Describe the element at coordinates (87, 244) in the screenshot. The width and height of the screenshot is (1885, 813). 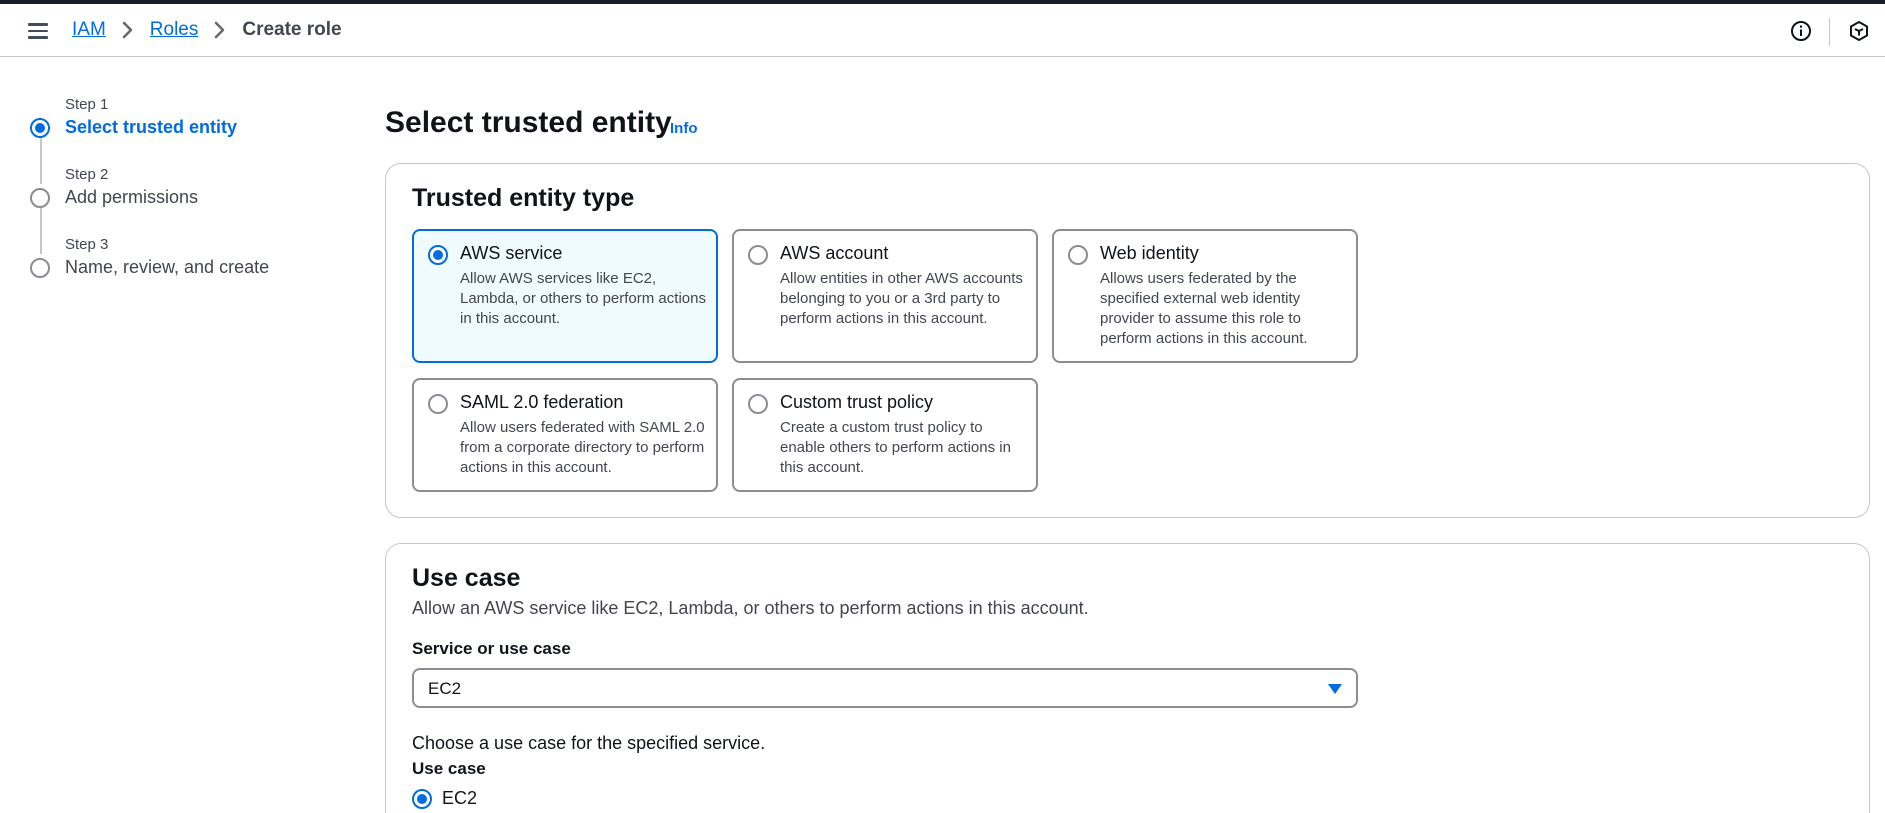
I see `step-3-number: Step 3` at that location.